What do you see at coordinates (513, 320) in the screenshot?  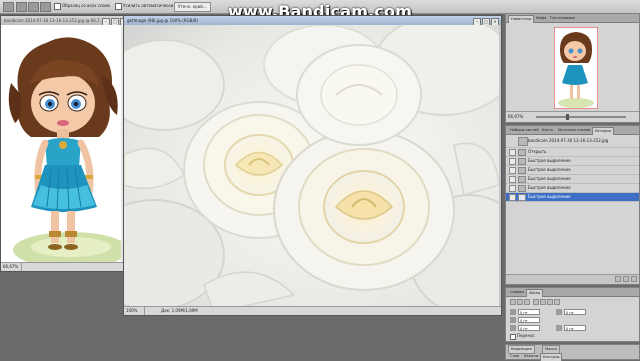 I see `first-line-indent-icon` at bounding box center [513, 320].